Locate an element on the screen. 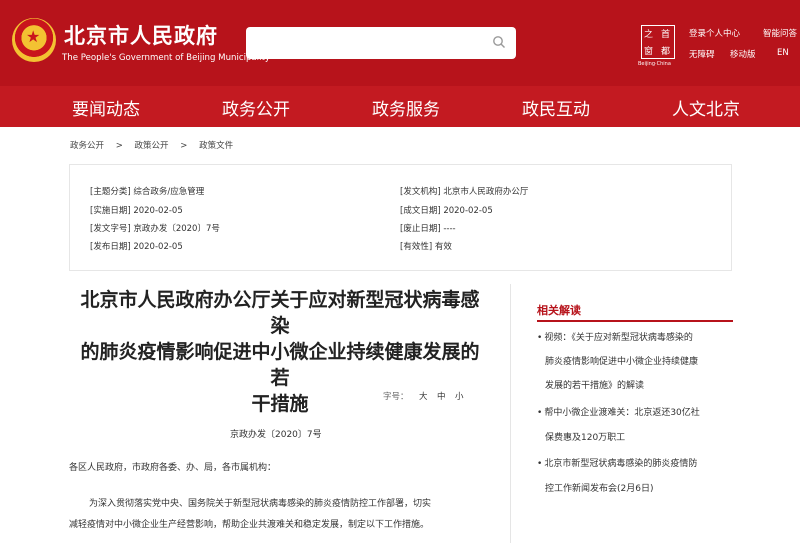  main-nav: 要闻动态 政务公开 政务服务 政民互动 人文北京 is located at coordinates (400, 106).